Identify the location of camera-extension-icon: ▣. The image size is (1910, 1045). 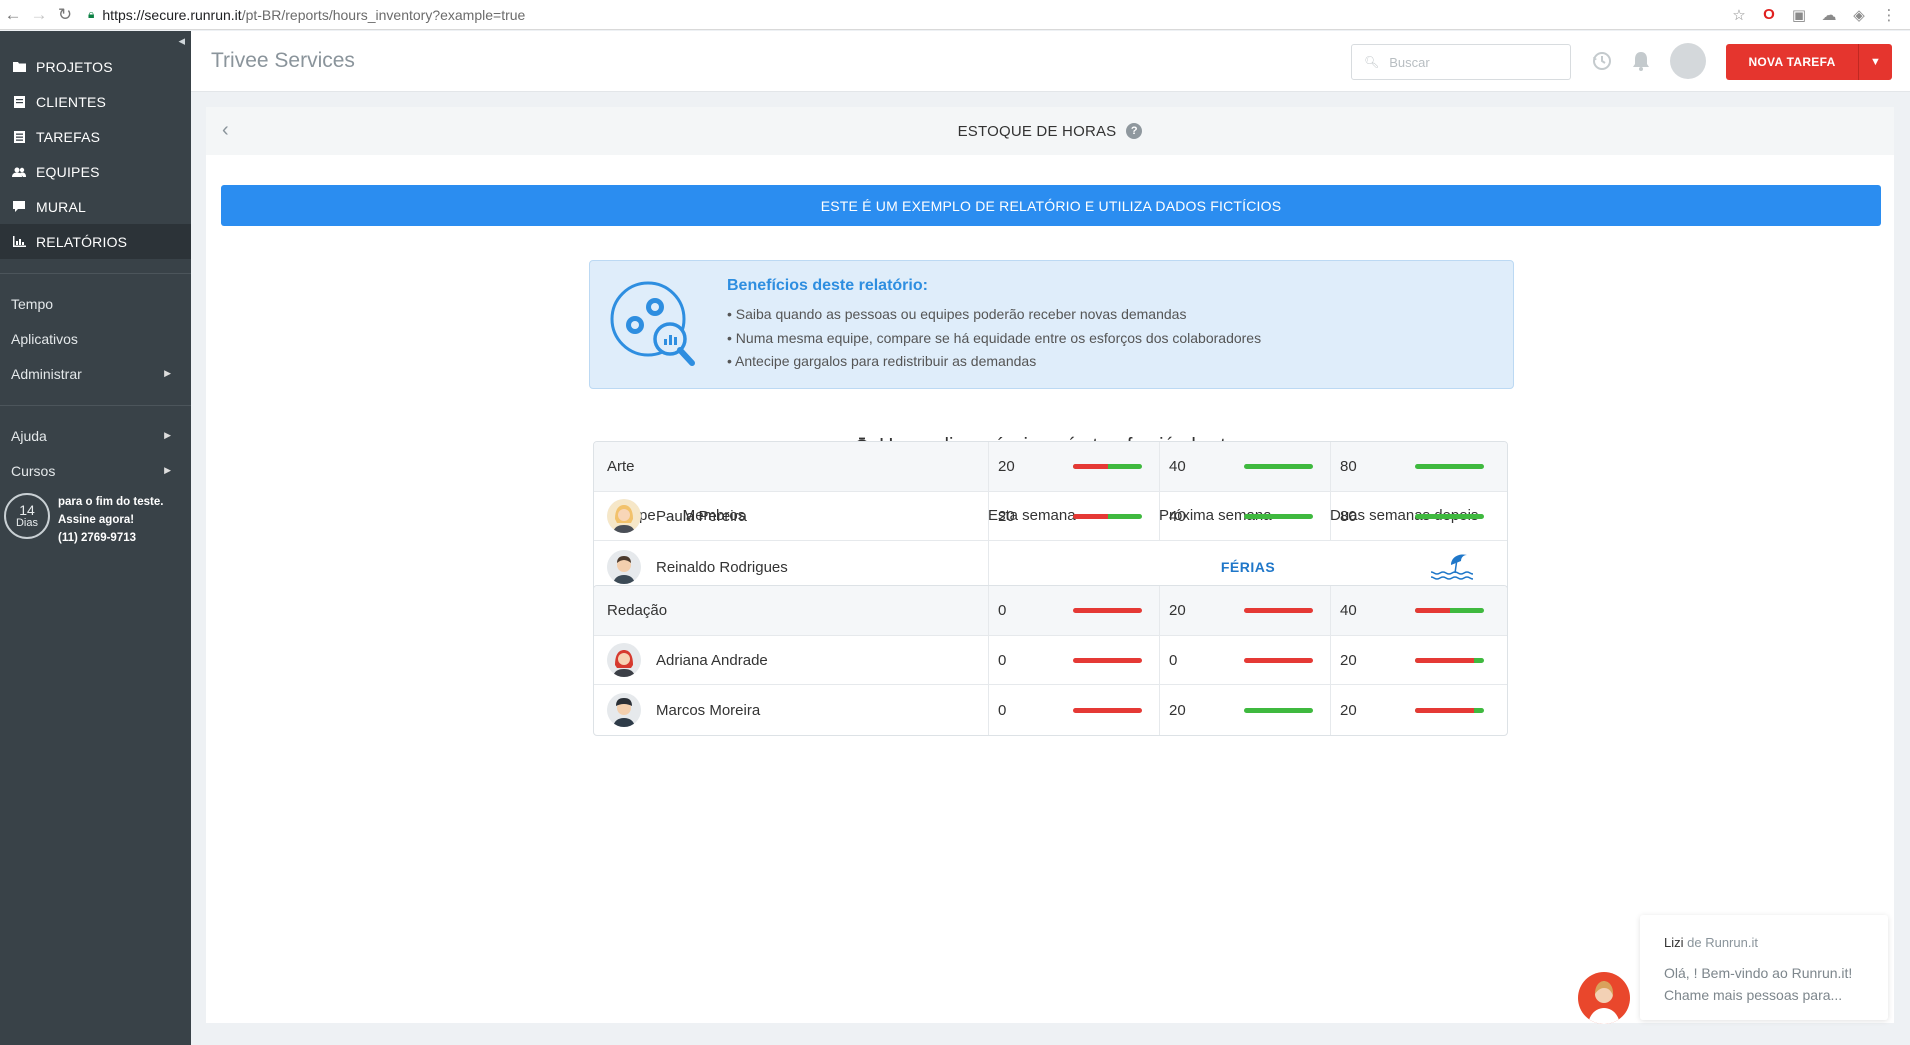
(1799, 15).